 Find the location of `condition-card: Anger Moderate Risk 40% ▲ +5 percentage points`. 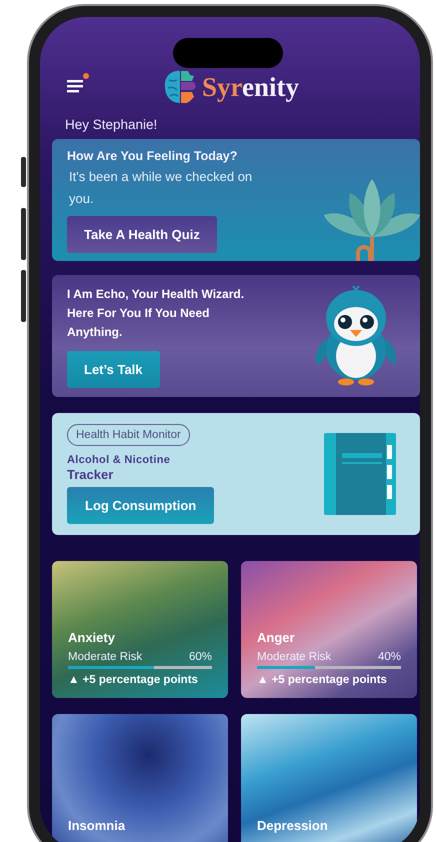

condition-card: Anger Moderate Risk 40% ▲ +5 percentage points is located at coordinates (329, 629).